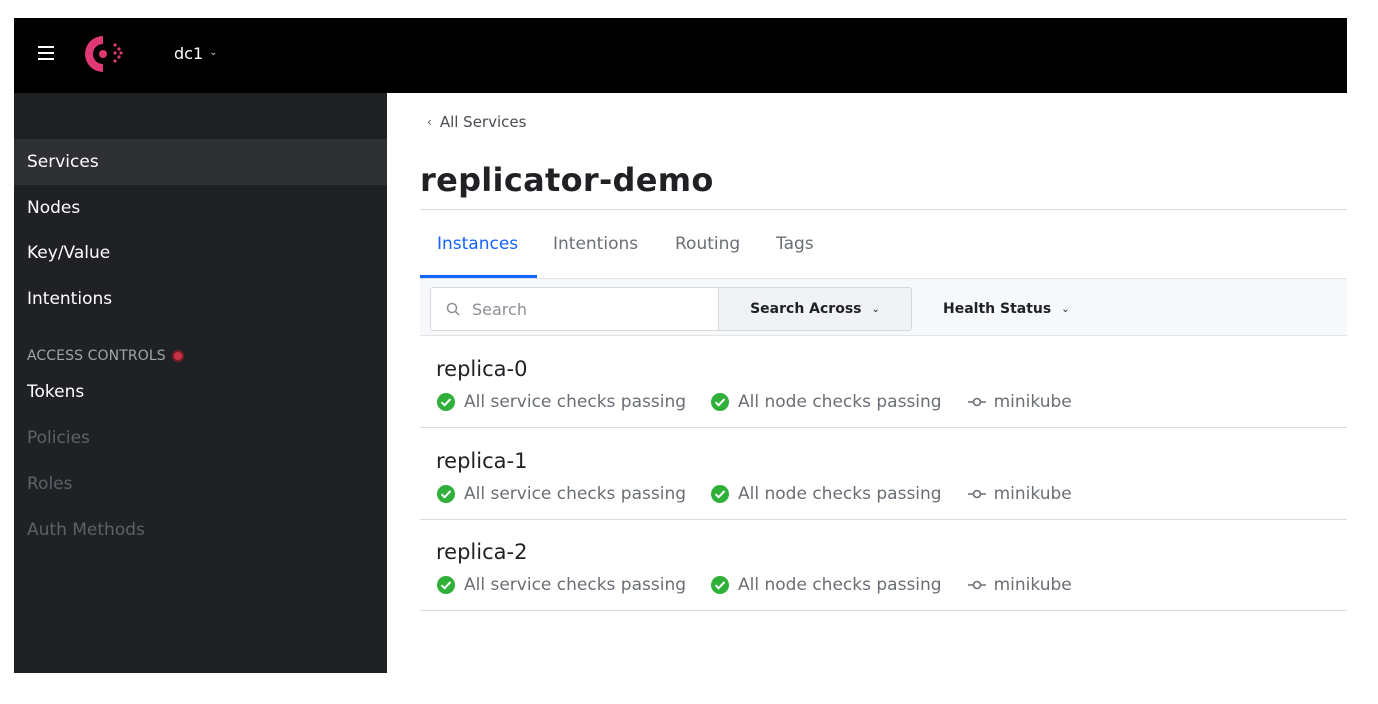  I want to click on sidebar-item-intentions: Intentions, so click(200, 299).